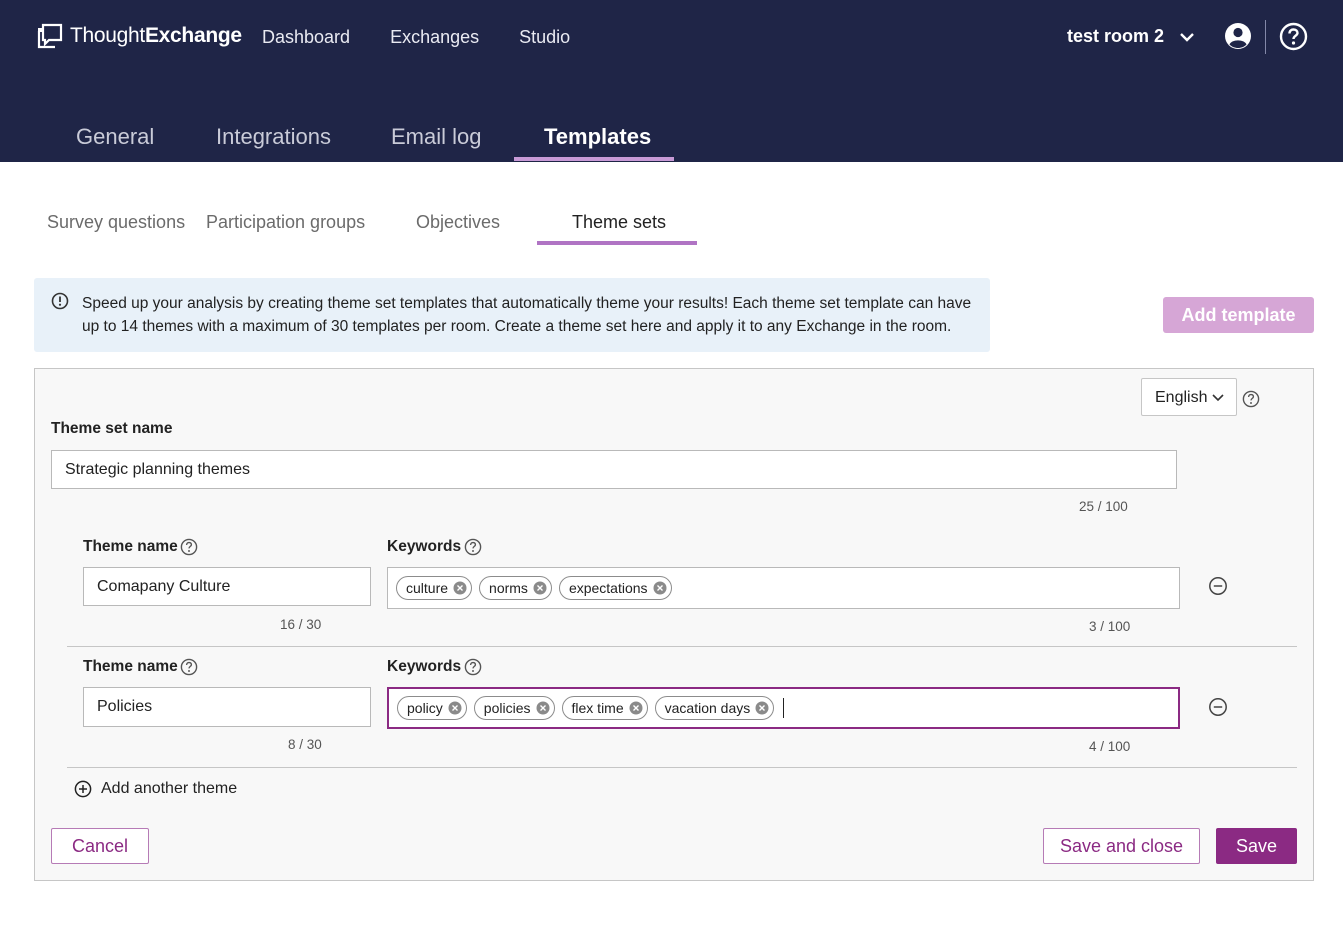  I want to click on add-another-theme-button: Add another theme, so click(155, 789).